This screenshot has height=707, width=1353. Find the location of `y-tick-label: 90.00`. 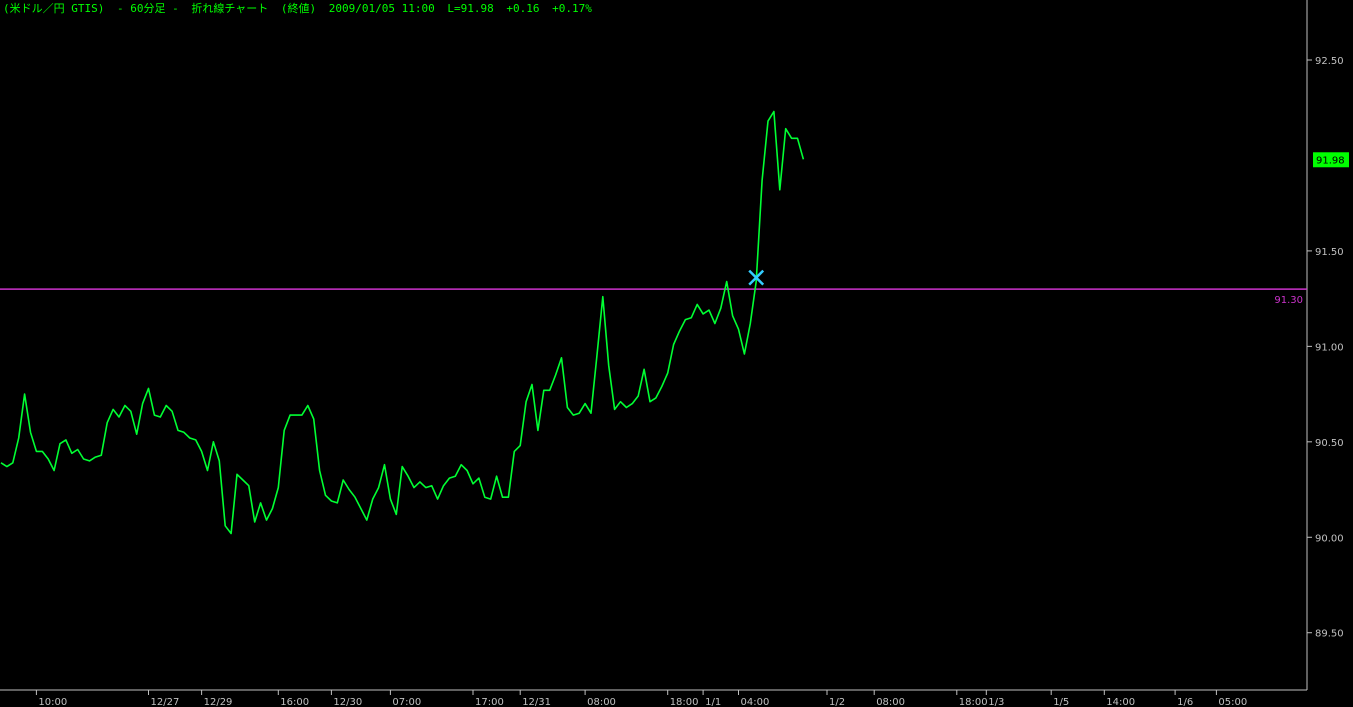

y-tick-label: 90.00 is located at coordinates (1329, 538).